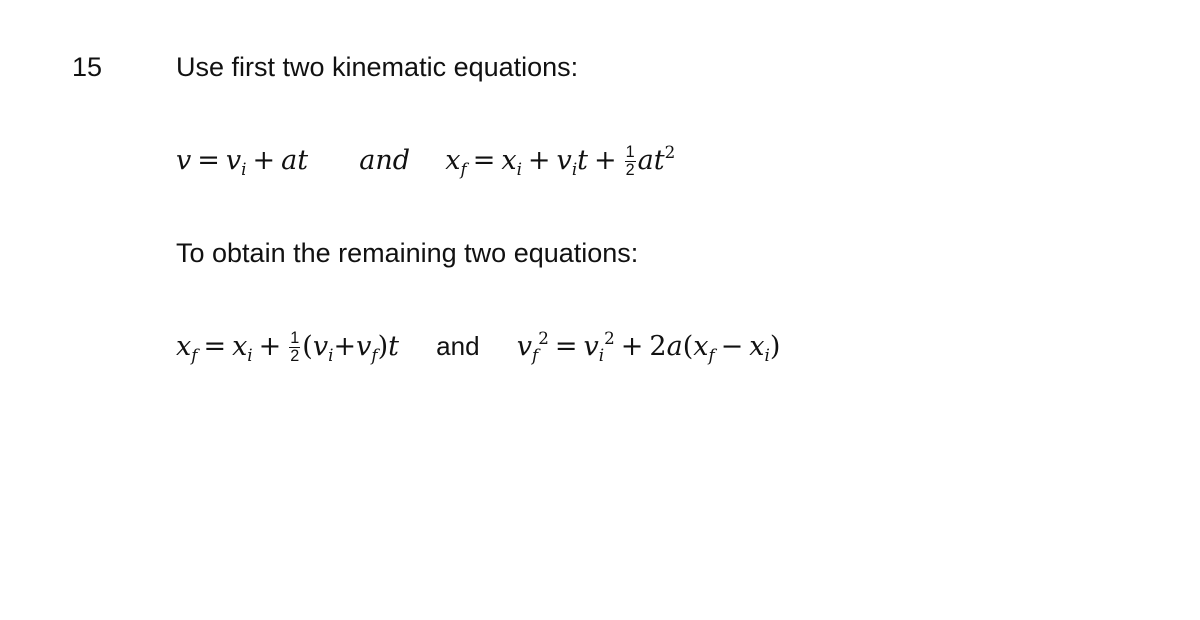 The image size is (1200, 620). I want to click on derived-equations-row: xf = xi +1 2 (vi+vf)t and vf2 = vi2 +2a(xf − xi), so click(478, 346).